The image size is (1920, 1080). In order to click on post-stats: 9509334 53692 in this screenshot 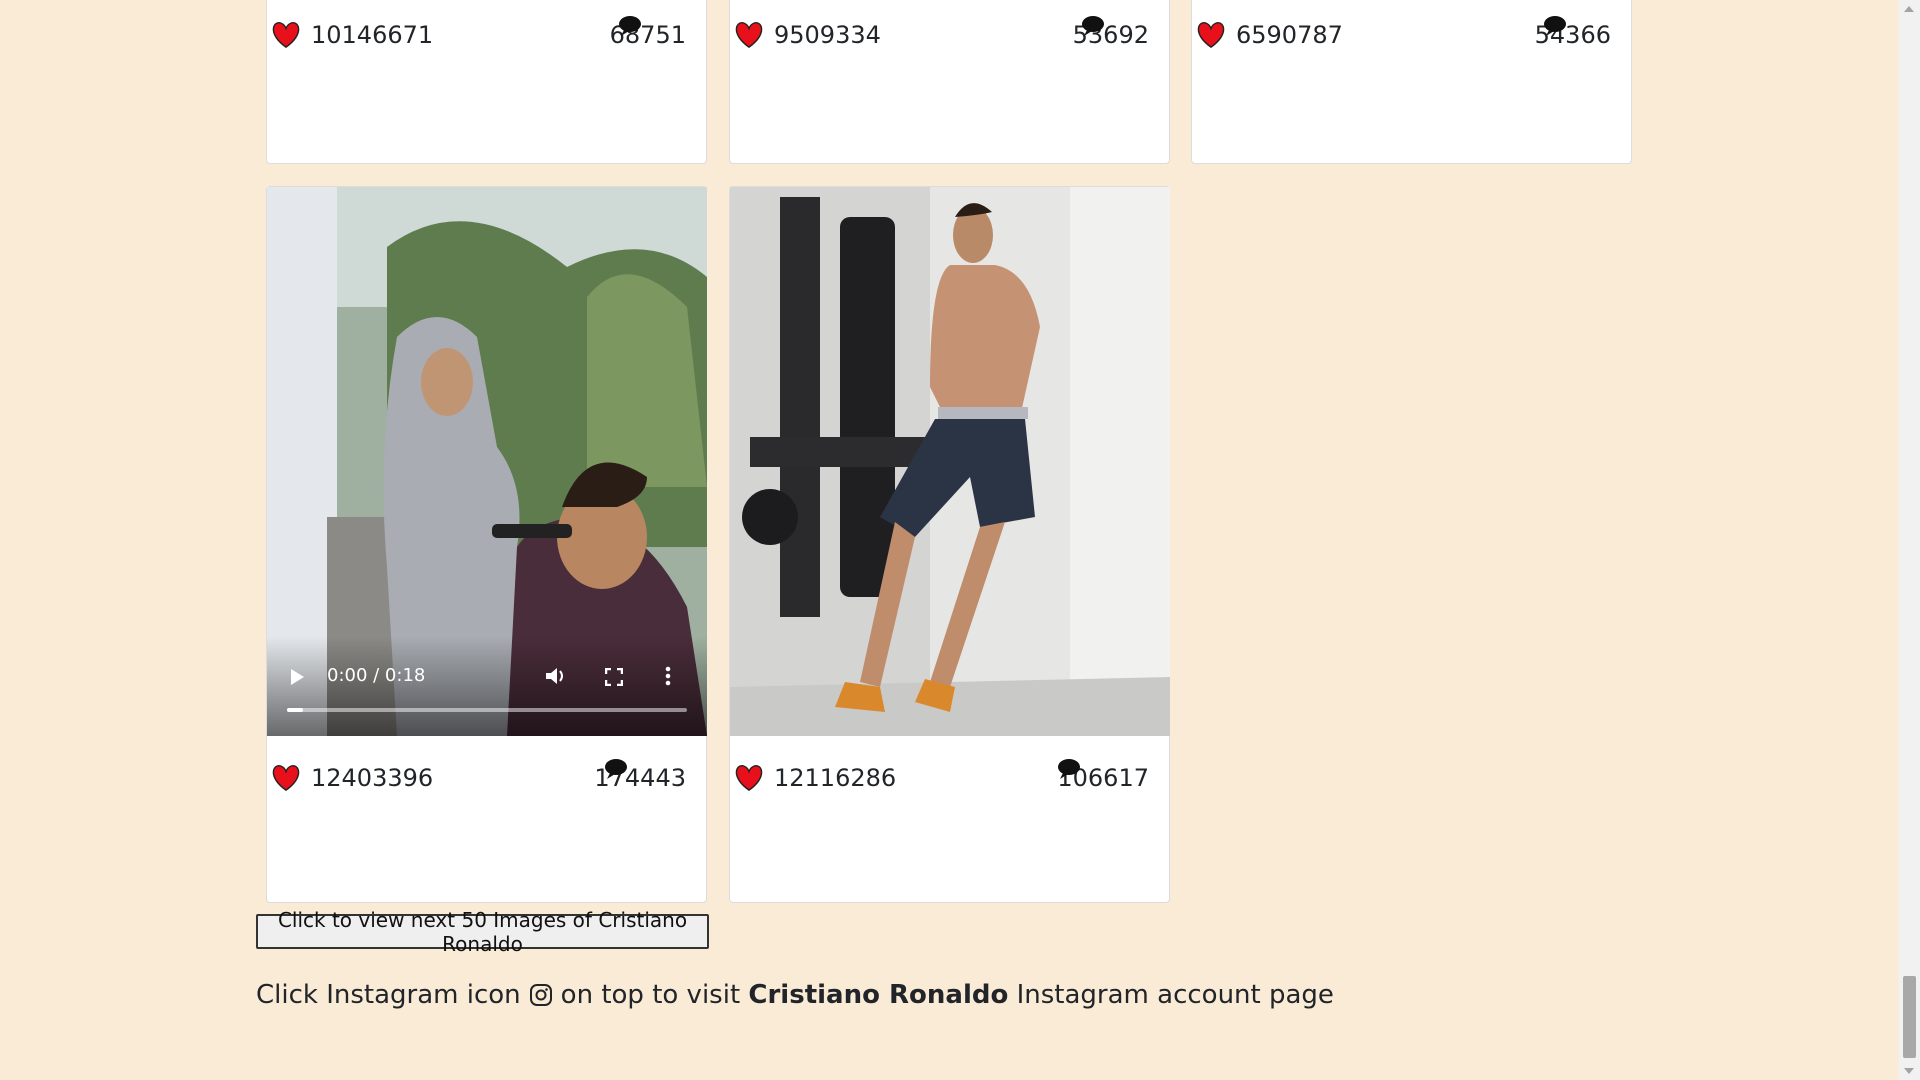, I will do `click(949, 38)`.